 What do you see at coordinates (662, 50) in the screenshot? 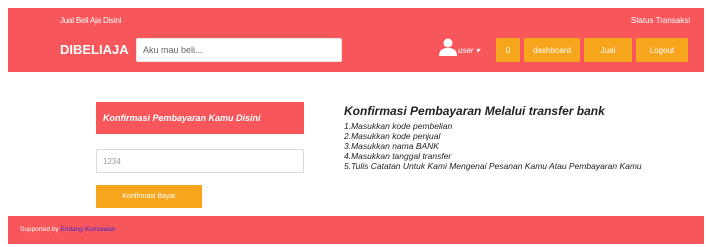
I see `logout-button: Logout` at bounding box center [662, 50].